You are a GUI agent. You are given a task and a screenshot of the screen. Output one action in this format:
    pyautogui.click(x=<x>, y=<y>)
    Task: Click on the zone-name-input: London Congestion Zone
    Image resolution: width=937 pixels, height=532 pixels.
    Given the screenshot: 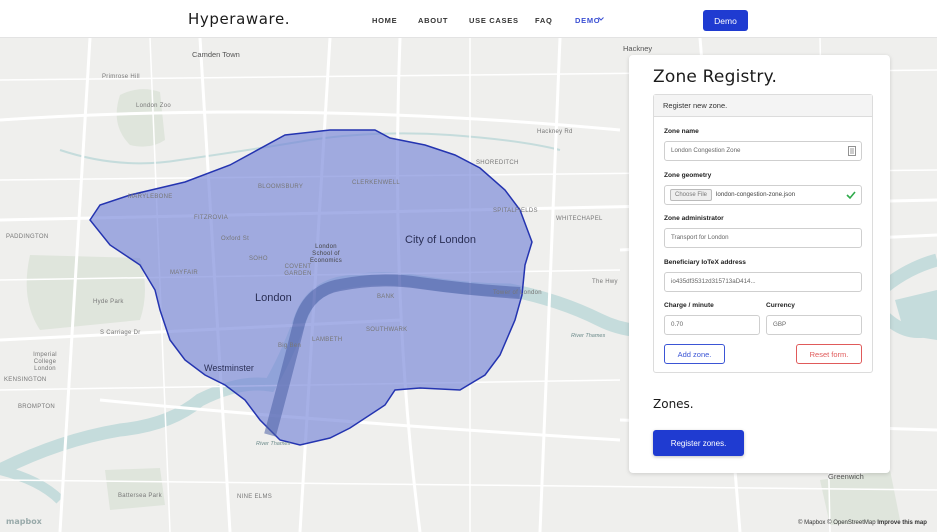 What is the action you would take?
    pyautogui.click(x=763, y=151)
    